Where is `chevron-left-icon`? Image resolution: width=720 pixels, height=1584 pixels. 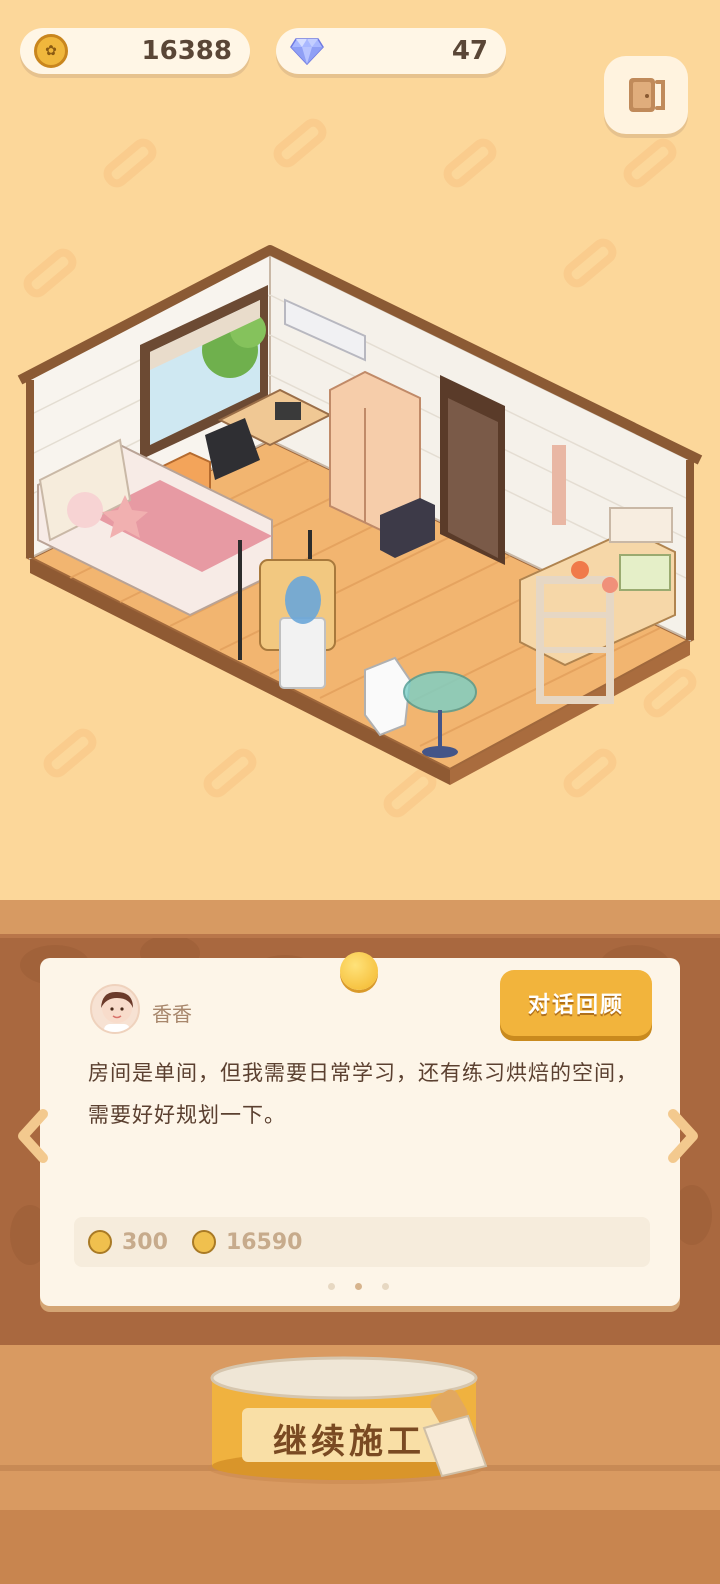
chevron-left-icon is located at coordinates (33, 1136).